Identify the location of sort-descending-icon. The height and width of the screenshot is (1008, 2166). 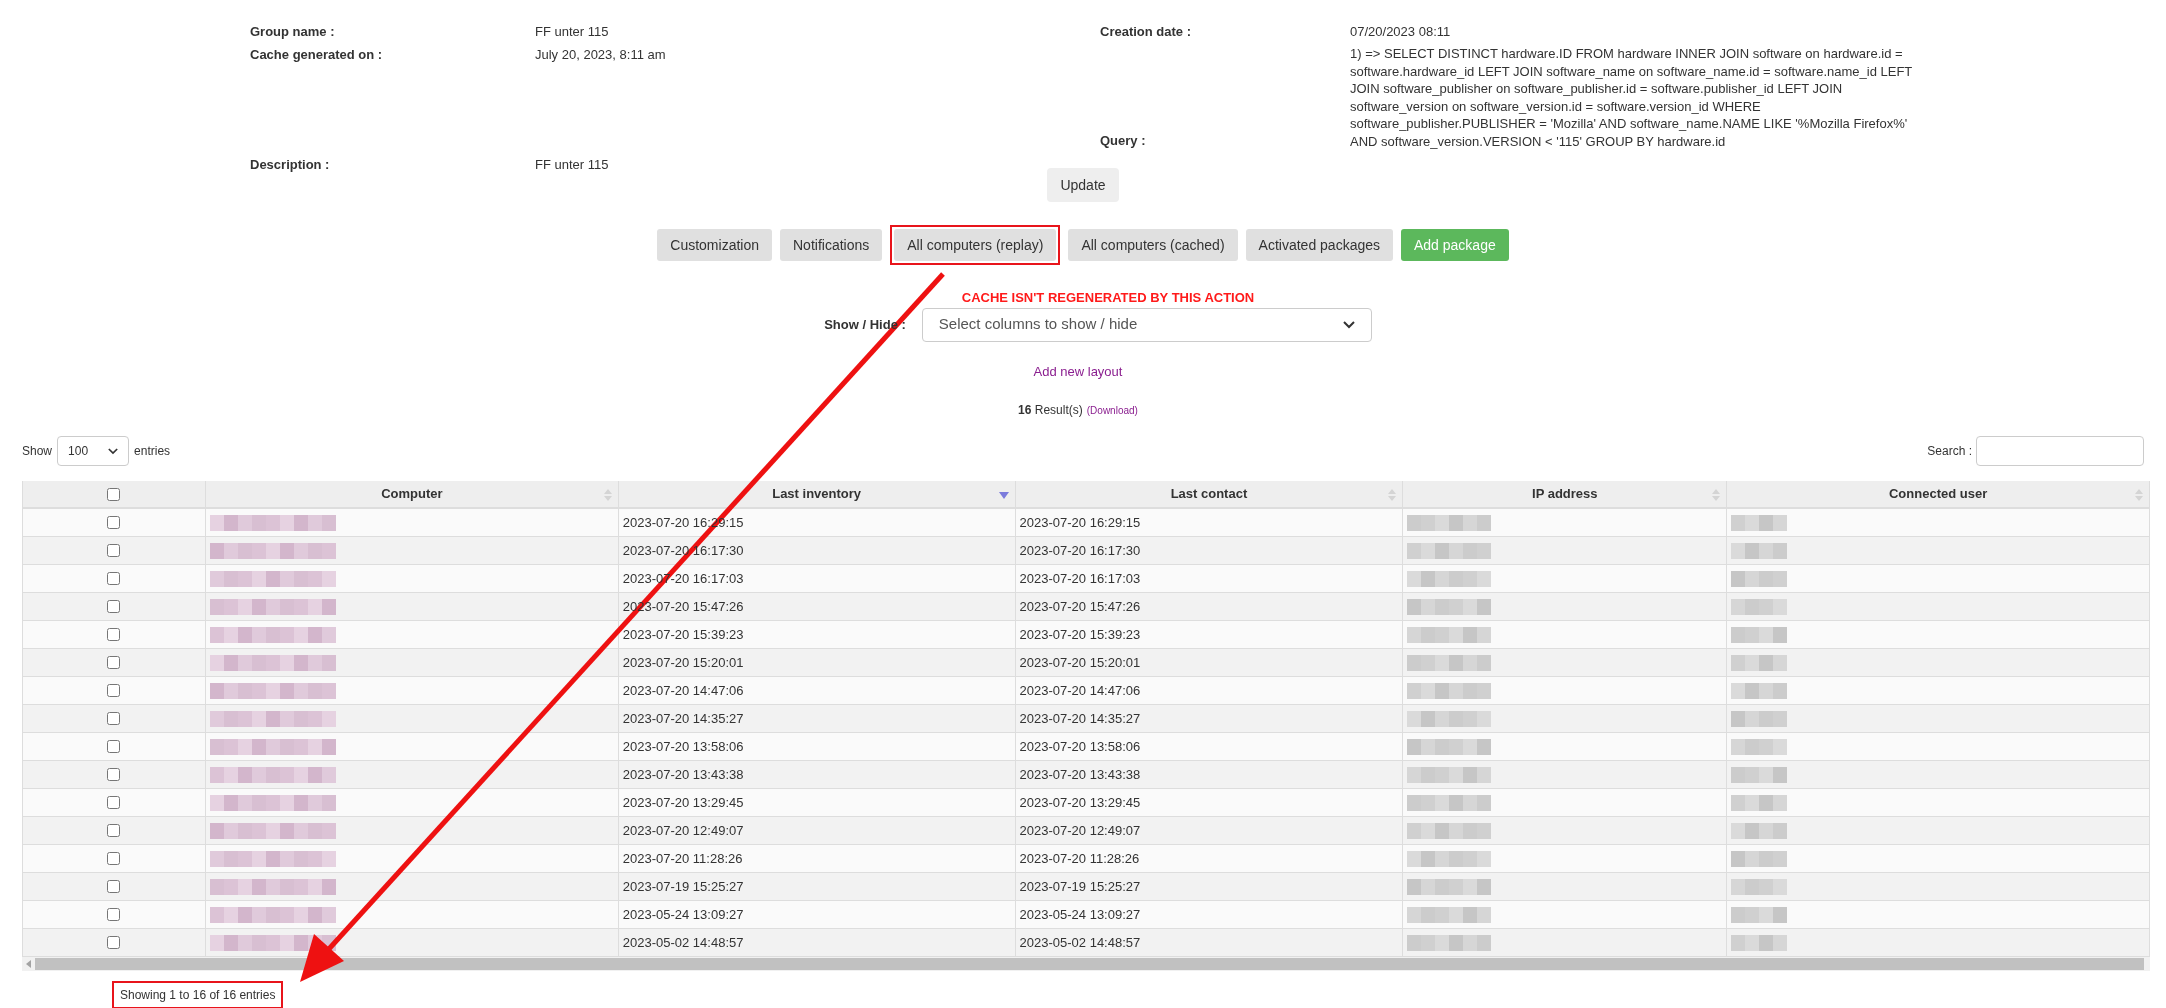
(1003, 495).